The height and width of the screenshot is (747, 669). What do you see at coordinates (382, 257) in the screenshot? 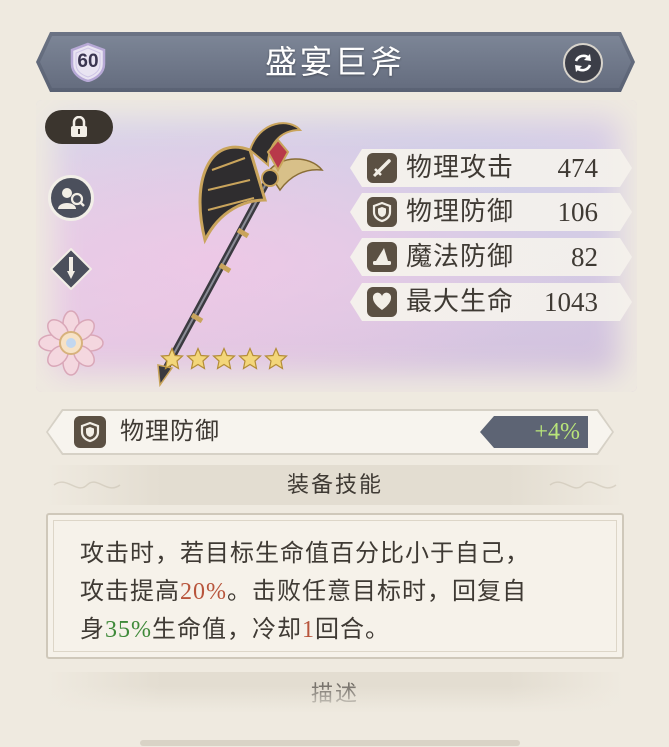
I see `wizard-hat-icon` at bounding box center [382, 257].